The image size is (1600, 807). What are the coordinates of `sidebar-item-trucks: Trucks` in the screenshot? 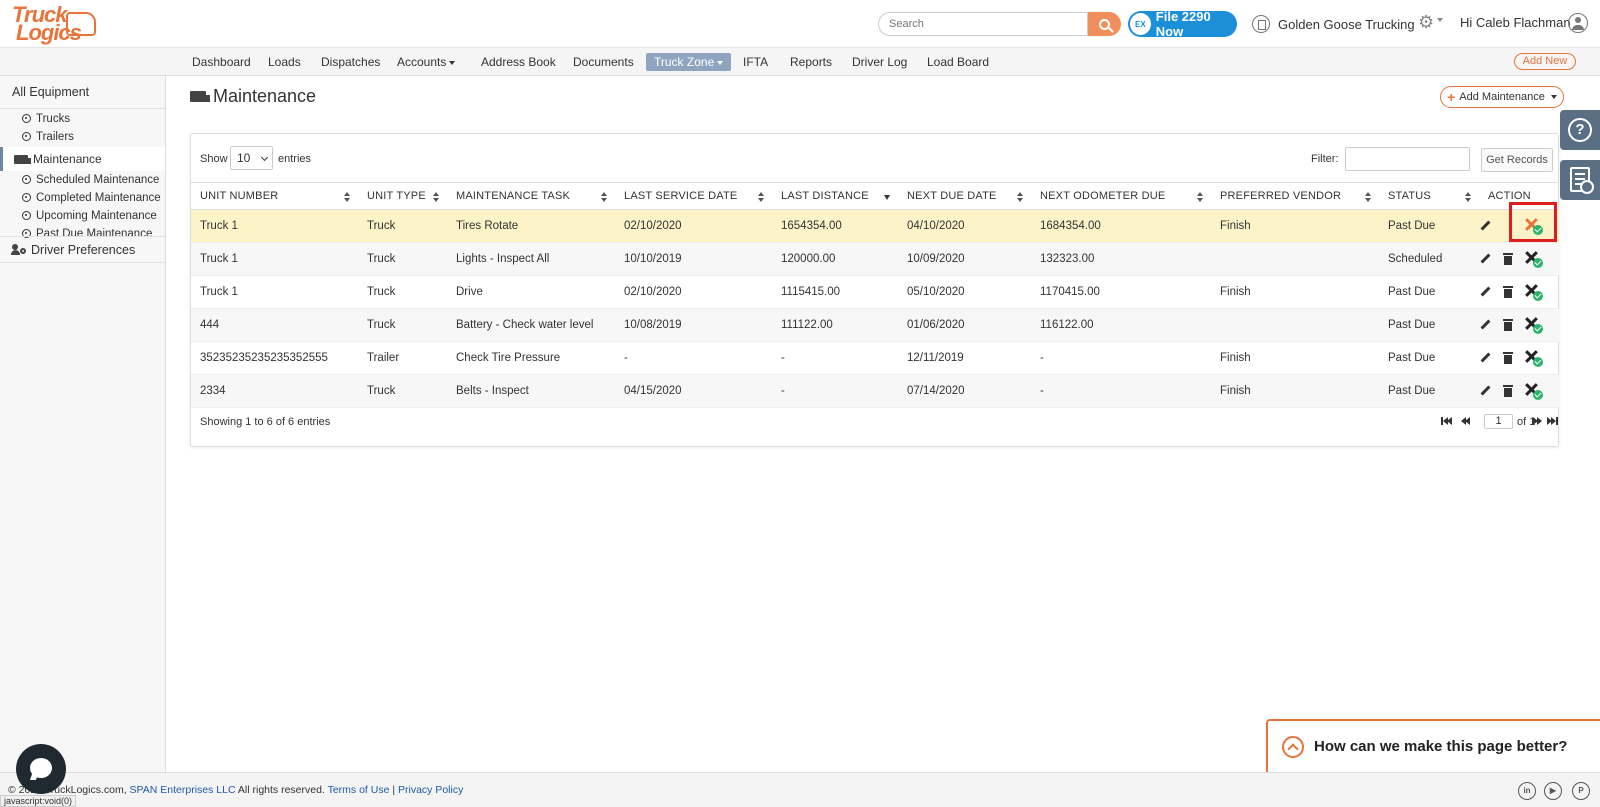 It's located at (82, 119).